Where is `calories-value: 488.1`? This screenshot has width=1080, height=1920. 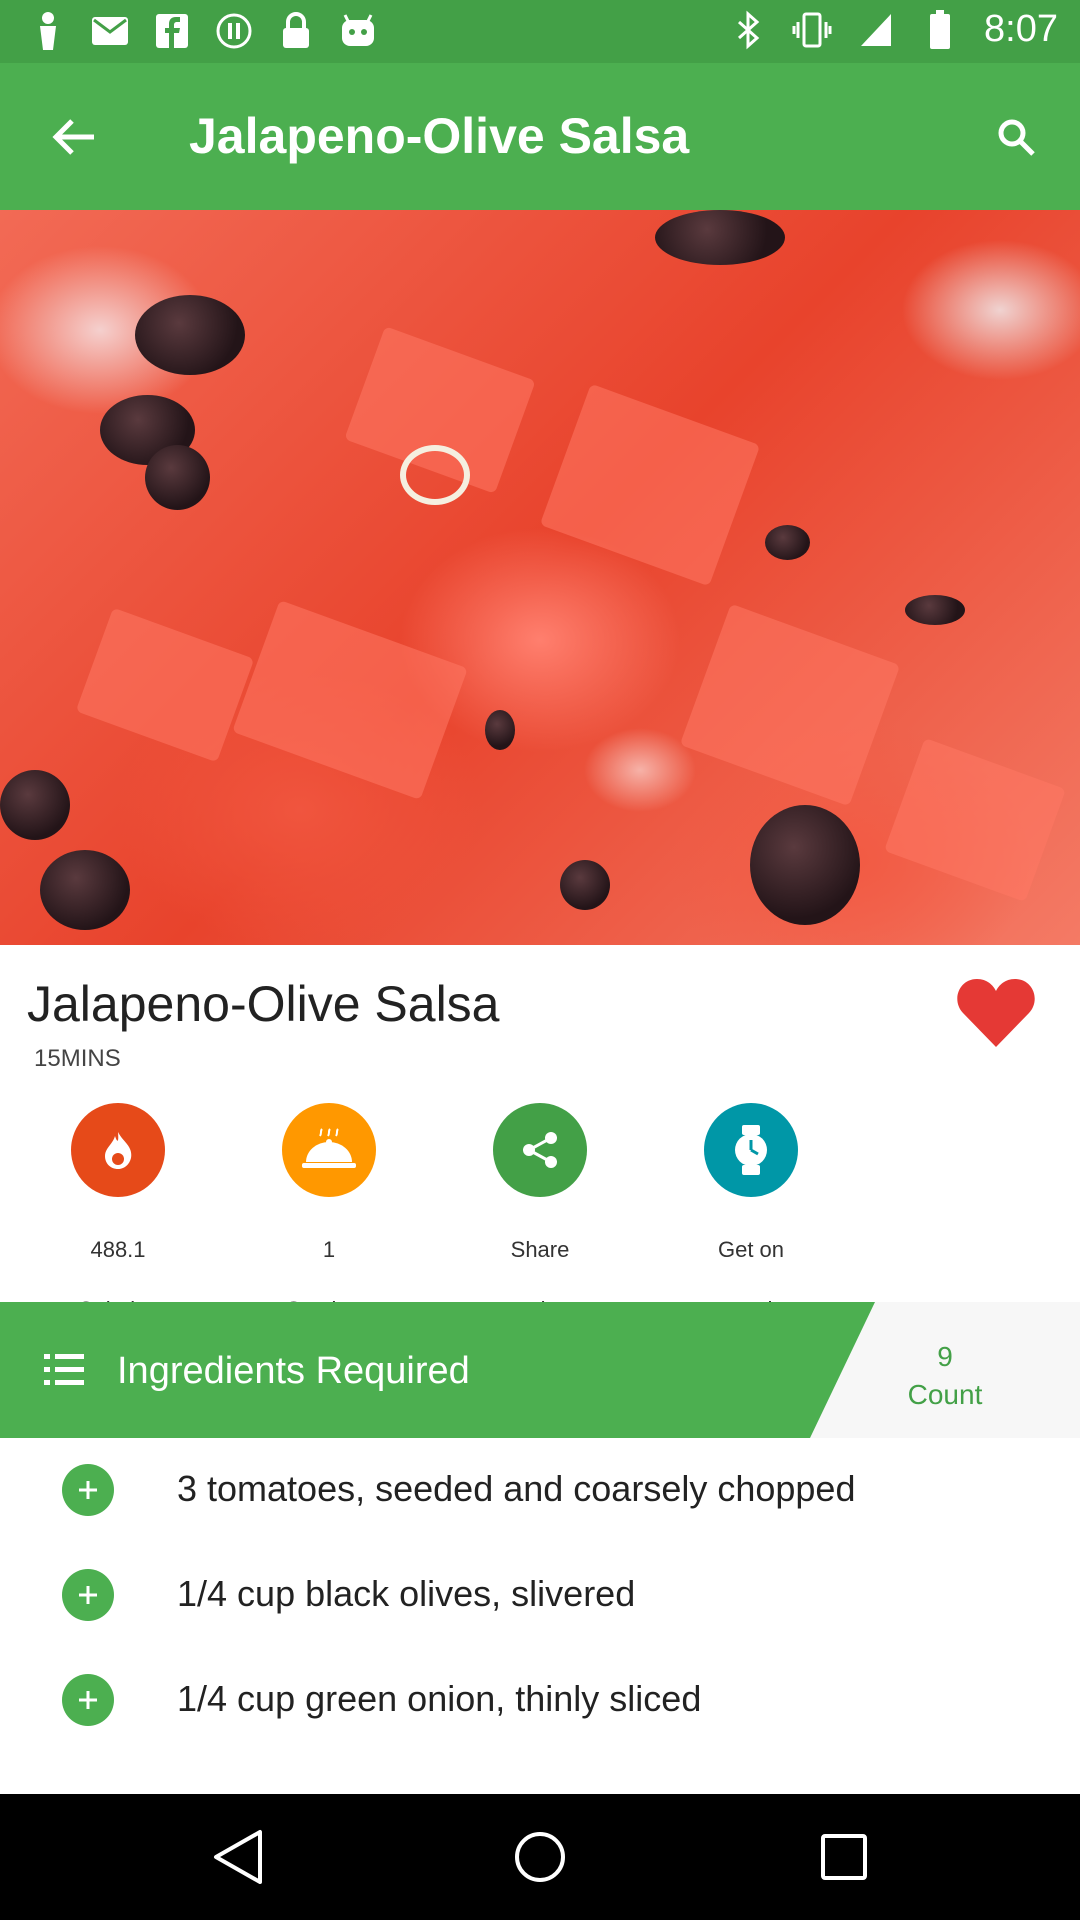 calories-value: 488.1 is located at coordinates (118, 1249).